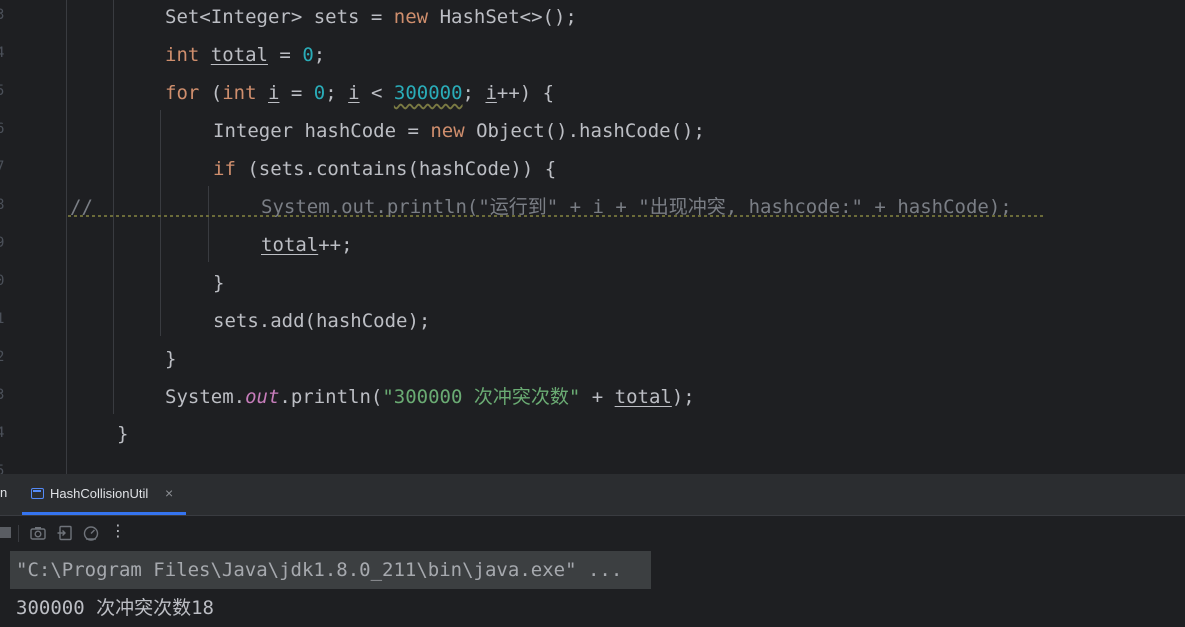  I want to click on run-tab-strip: n HashCollisionUtil ×, so click(592, 495).